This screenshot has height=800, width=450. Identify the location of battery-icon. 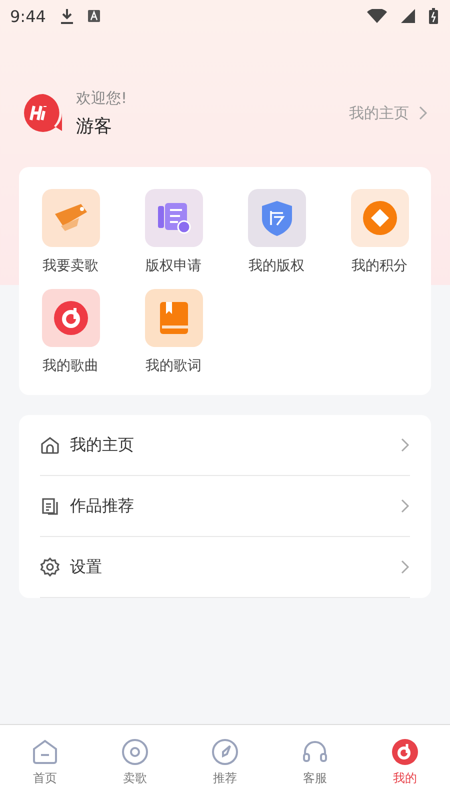
(433, 16).